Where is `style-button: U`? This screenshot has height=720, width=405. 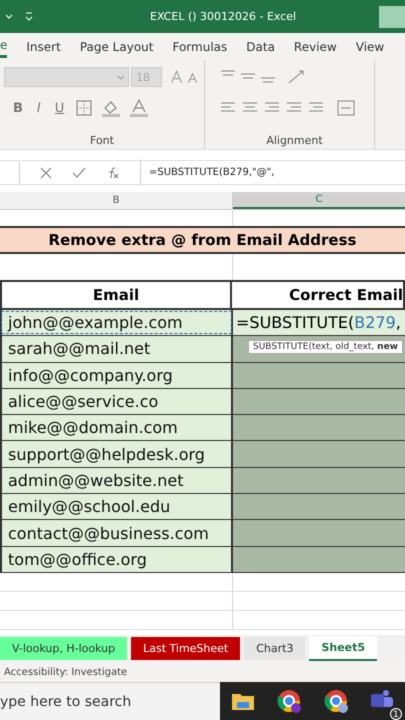
style-button: U is located at coordinates (60, 108).